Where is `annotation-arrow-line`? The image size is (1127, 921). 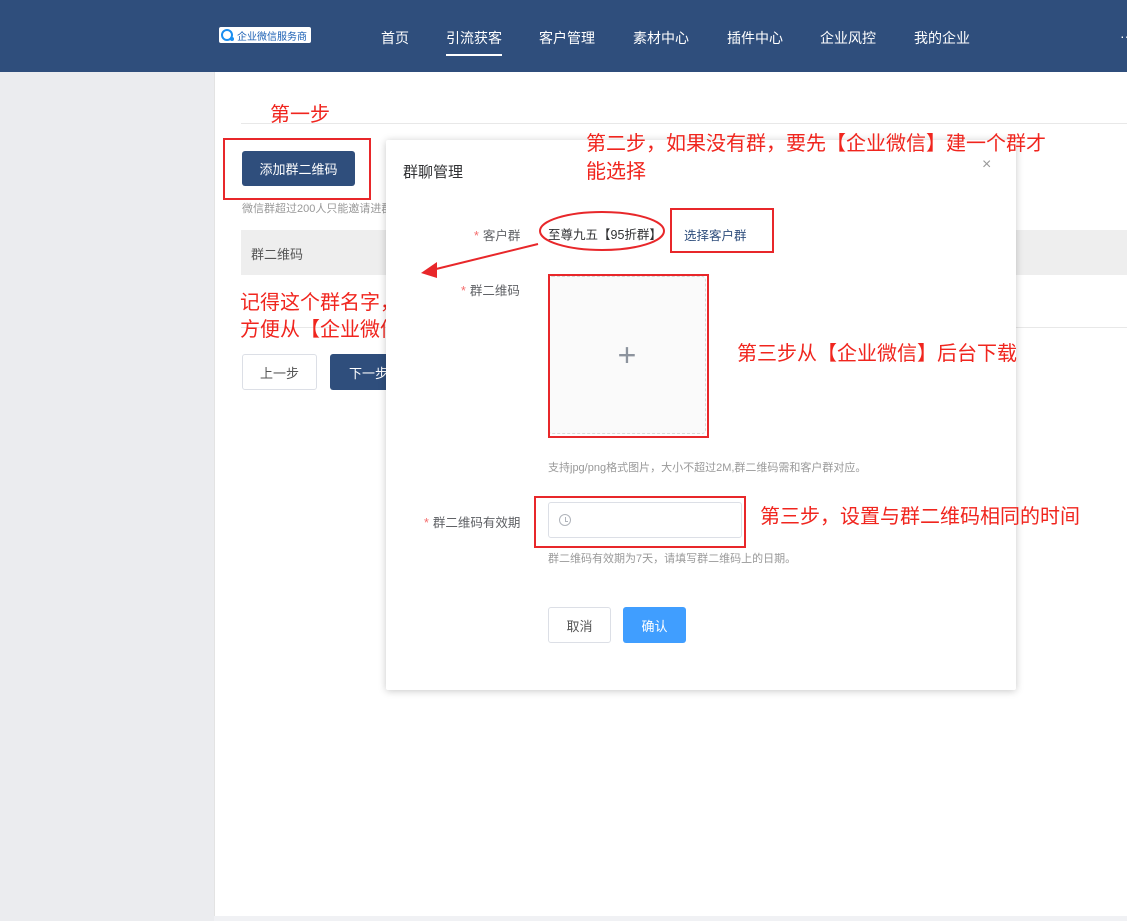 annotation-arrow-line is located at coordinates (485, 257).